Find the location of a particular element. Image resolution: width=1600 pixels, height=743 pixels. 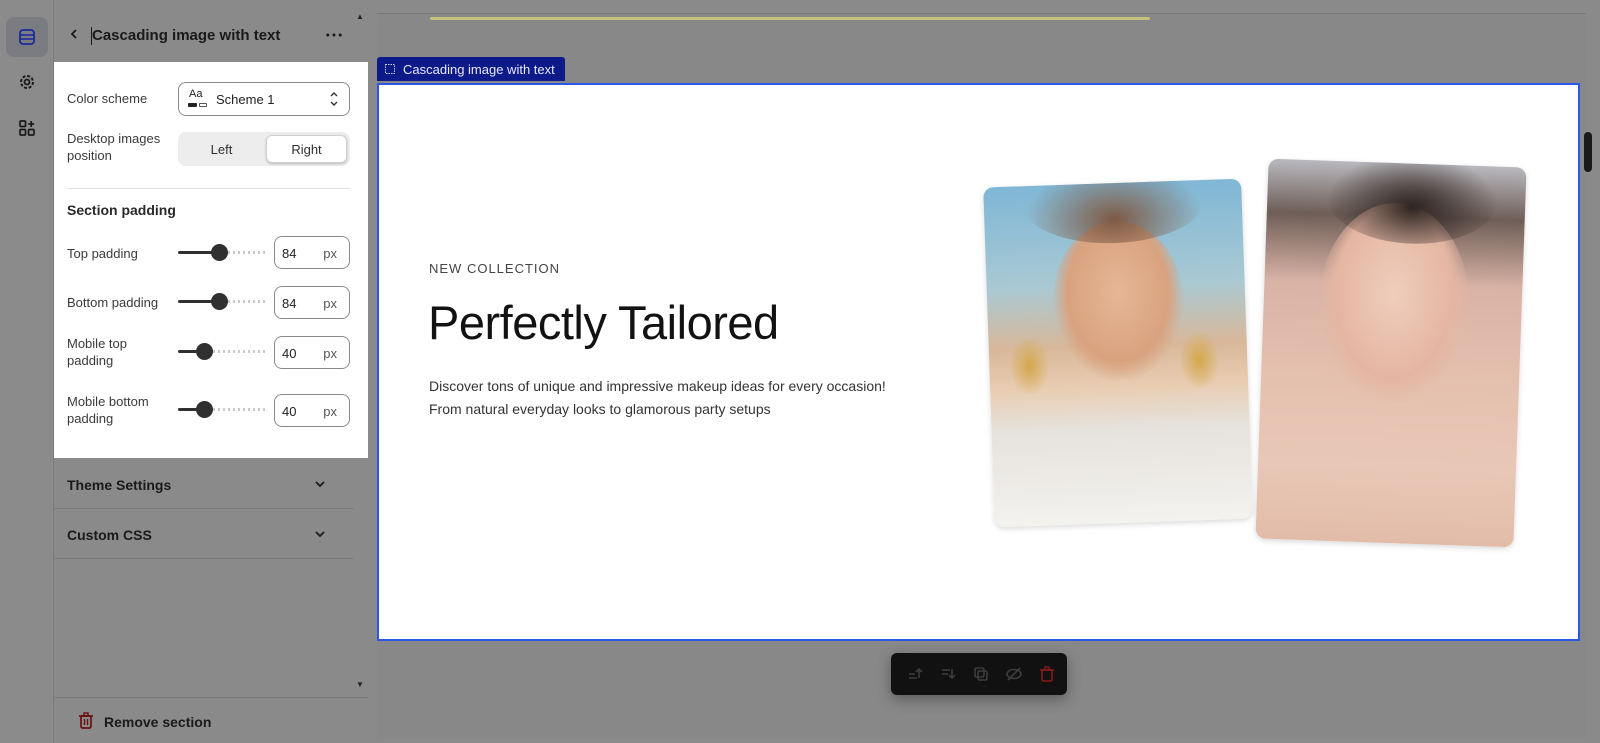

hide-icon is located at coordinates (1014, 674).